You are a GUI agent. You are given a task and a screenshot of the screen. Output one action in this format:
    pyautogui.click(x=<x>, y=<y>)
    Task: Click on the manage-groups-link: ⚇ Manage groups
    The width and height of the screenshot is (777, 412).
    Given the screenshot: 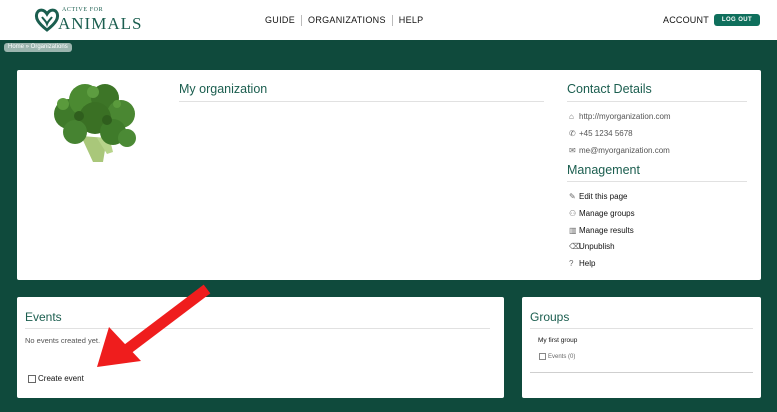 What is the action you would take?
    pyautogui.click(x=602, y=213)
    